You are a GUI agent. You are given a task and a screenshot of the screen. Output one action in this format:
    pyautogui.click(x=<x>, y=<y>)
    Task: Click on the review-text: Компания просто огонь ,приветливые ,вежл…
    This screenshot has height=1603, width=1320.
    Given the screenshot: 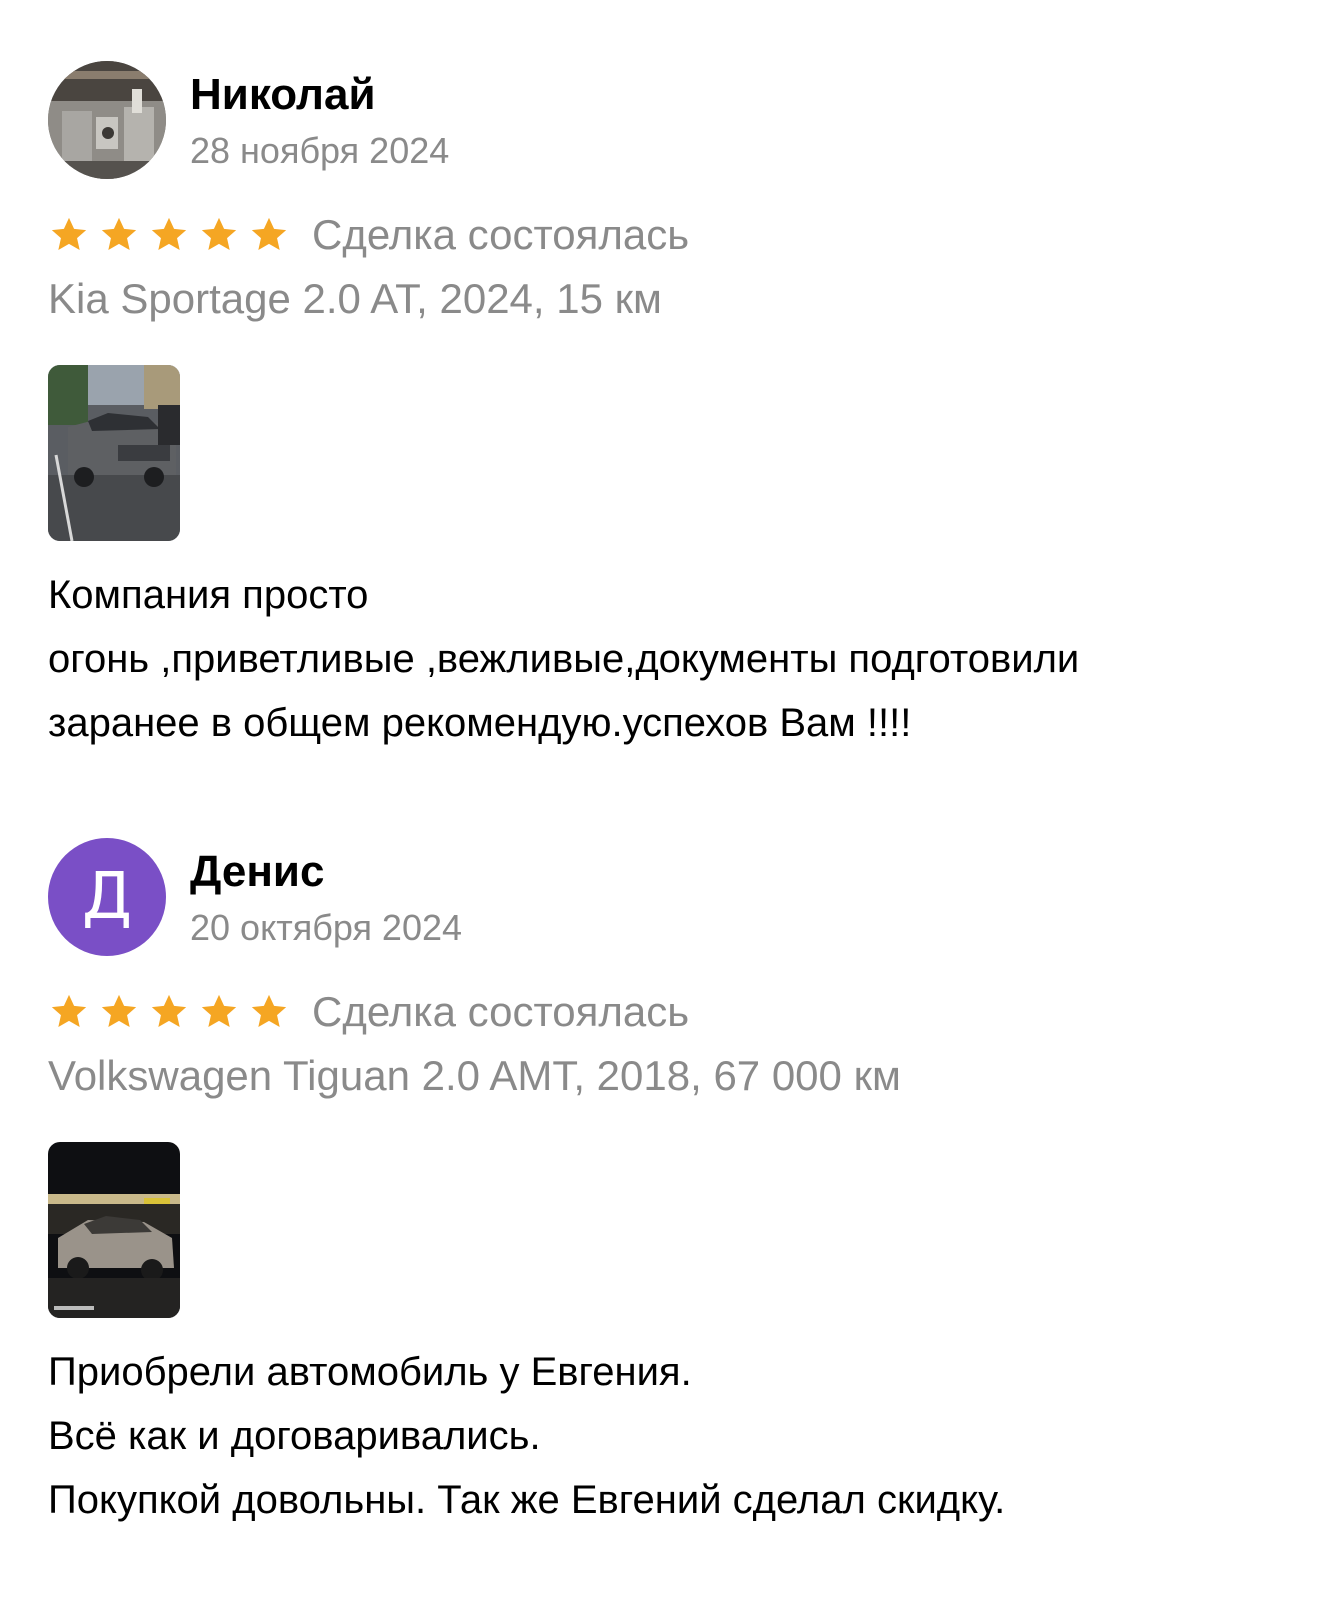 What is the action you would take?
    pyautogui.click(x=668, y=659)
    